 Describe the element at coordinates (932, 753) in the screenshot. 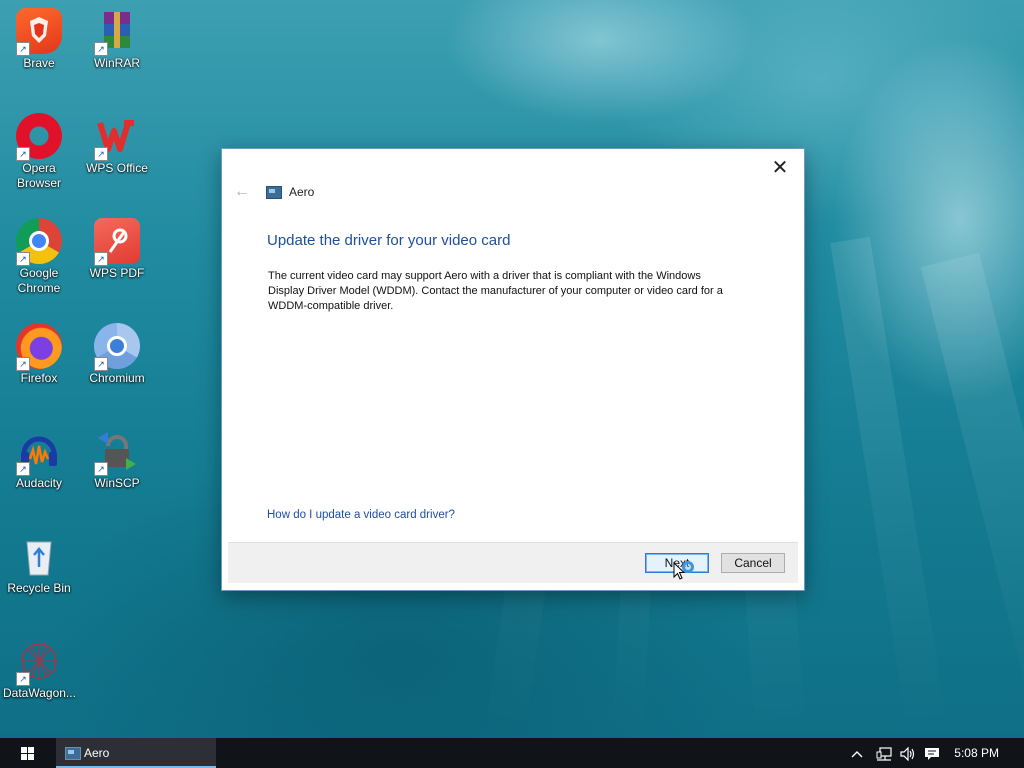

I see `action-center-icon` at that location.